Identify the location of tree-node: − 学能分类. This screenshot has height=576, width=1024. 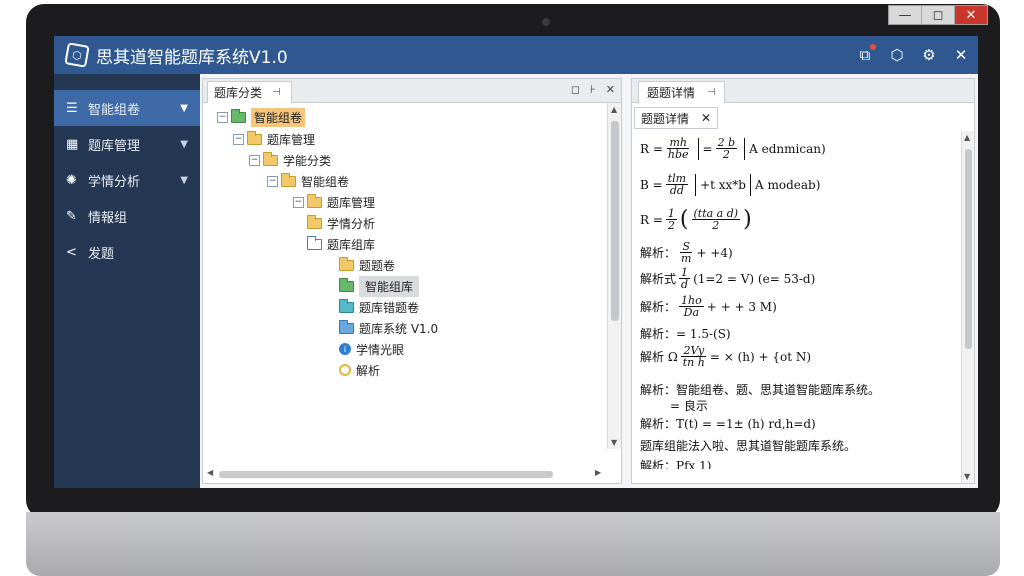
(290, 160).